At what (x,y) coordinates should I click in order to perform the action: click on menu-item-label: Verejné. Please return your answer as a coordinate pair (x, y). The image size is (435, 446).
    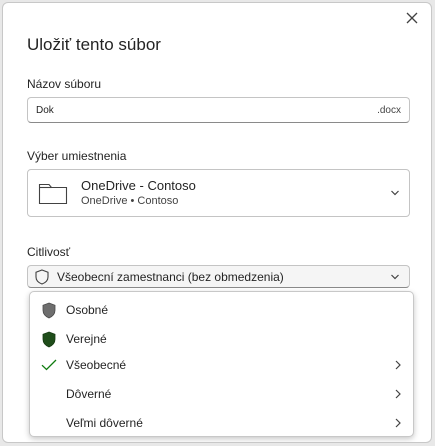
    Looking at the image, I should click on (86, 339).